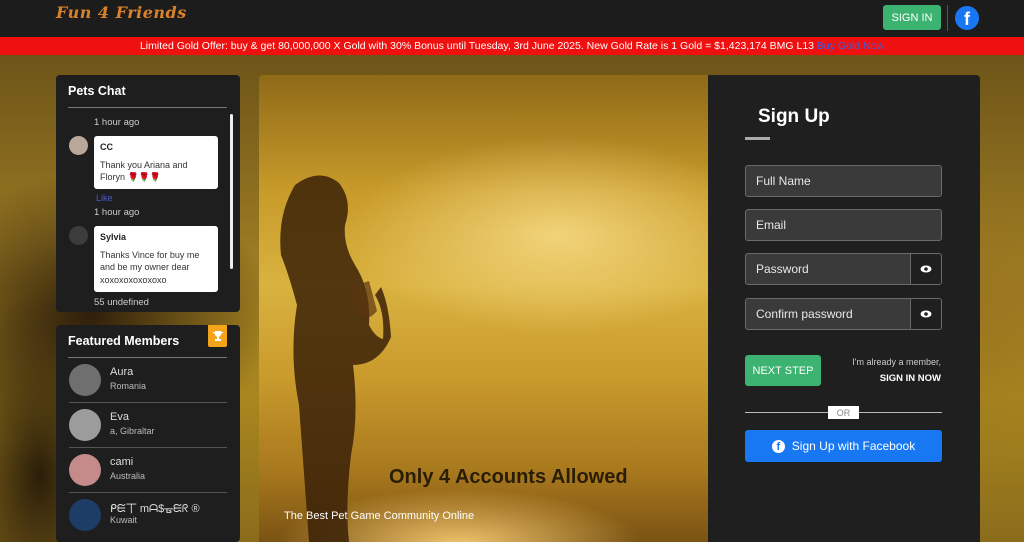 The height and width of the screenshot is (542, 1024). Describe the element at coordinates (155, 508) in the screenshot. I see `member-name: ᑭᙓ丅 mᗩ$ᚗᙓᖇ ®` at that location.